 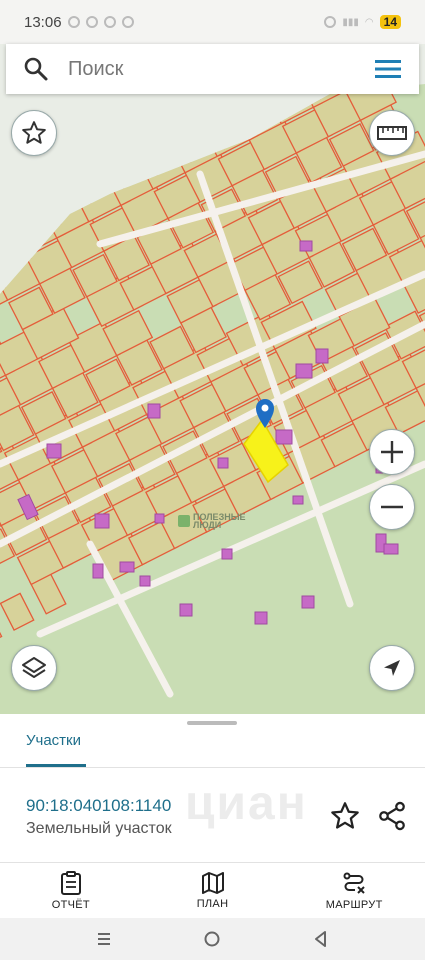 What do you see at coordinates (70, 882) in the screenshot?
I see `clipboard-icon` at bounding box center [70, 882].